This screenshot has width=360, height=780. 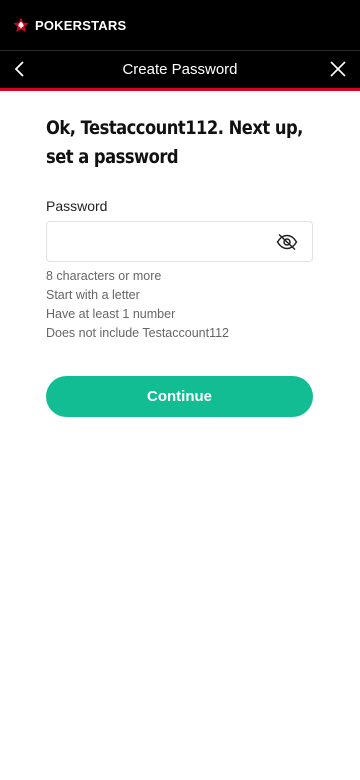 I want to click on chevron-left-icon, so click(x=19, y=69).